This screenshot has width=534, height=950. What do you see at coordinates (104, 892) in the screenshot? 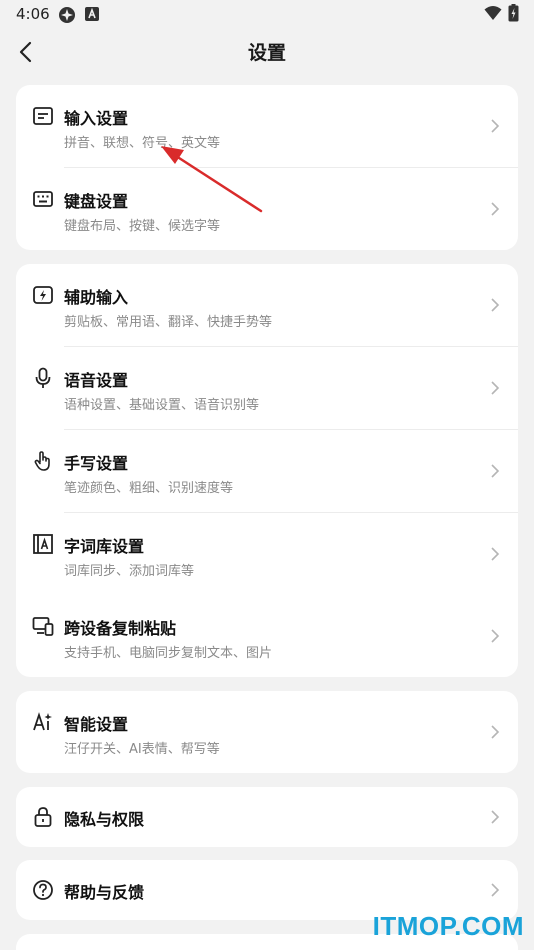
I see `settings-item-label: 帮助与反馈` at bounding box center [104, 892].